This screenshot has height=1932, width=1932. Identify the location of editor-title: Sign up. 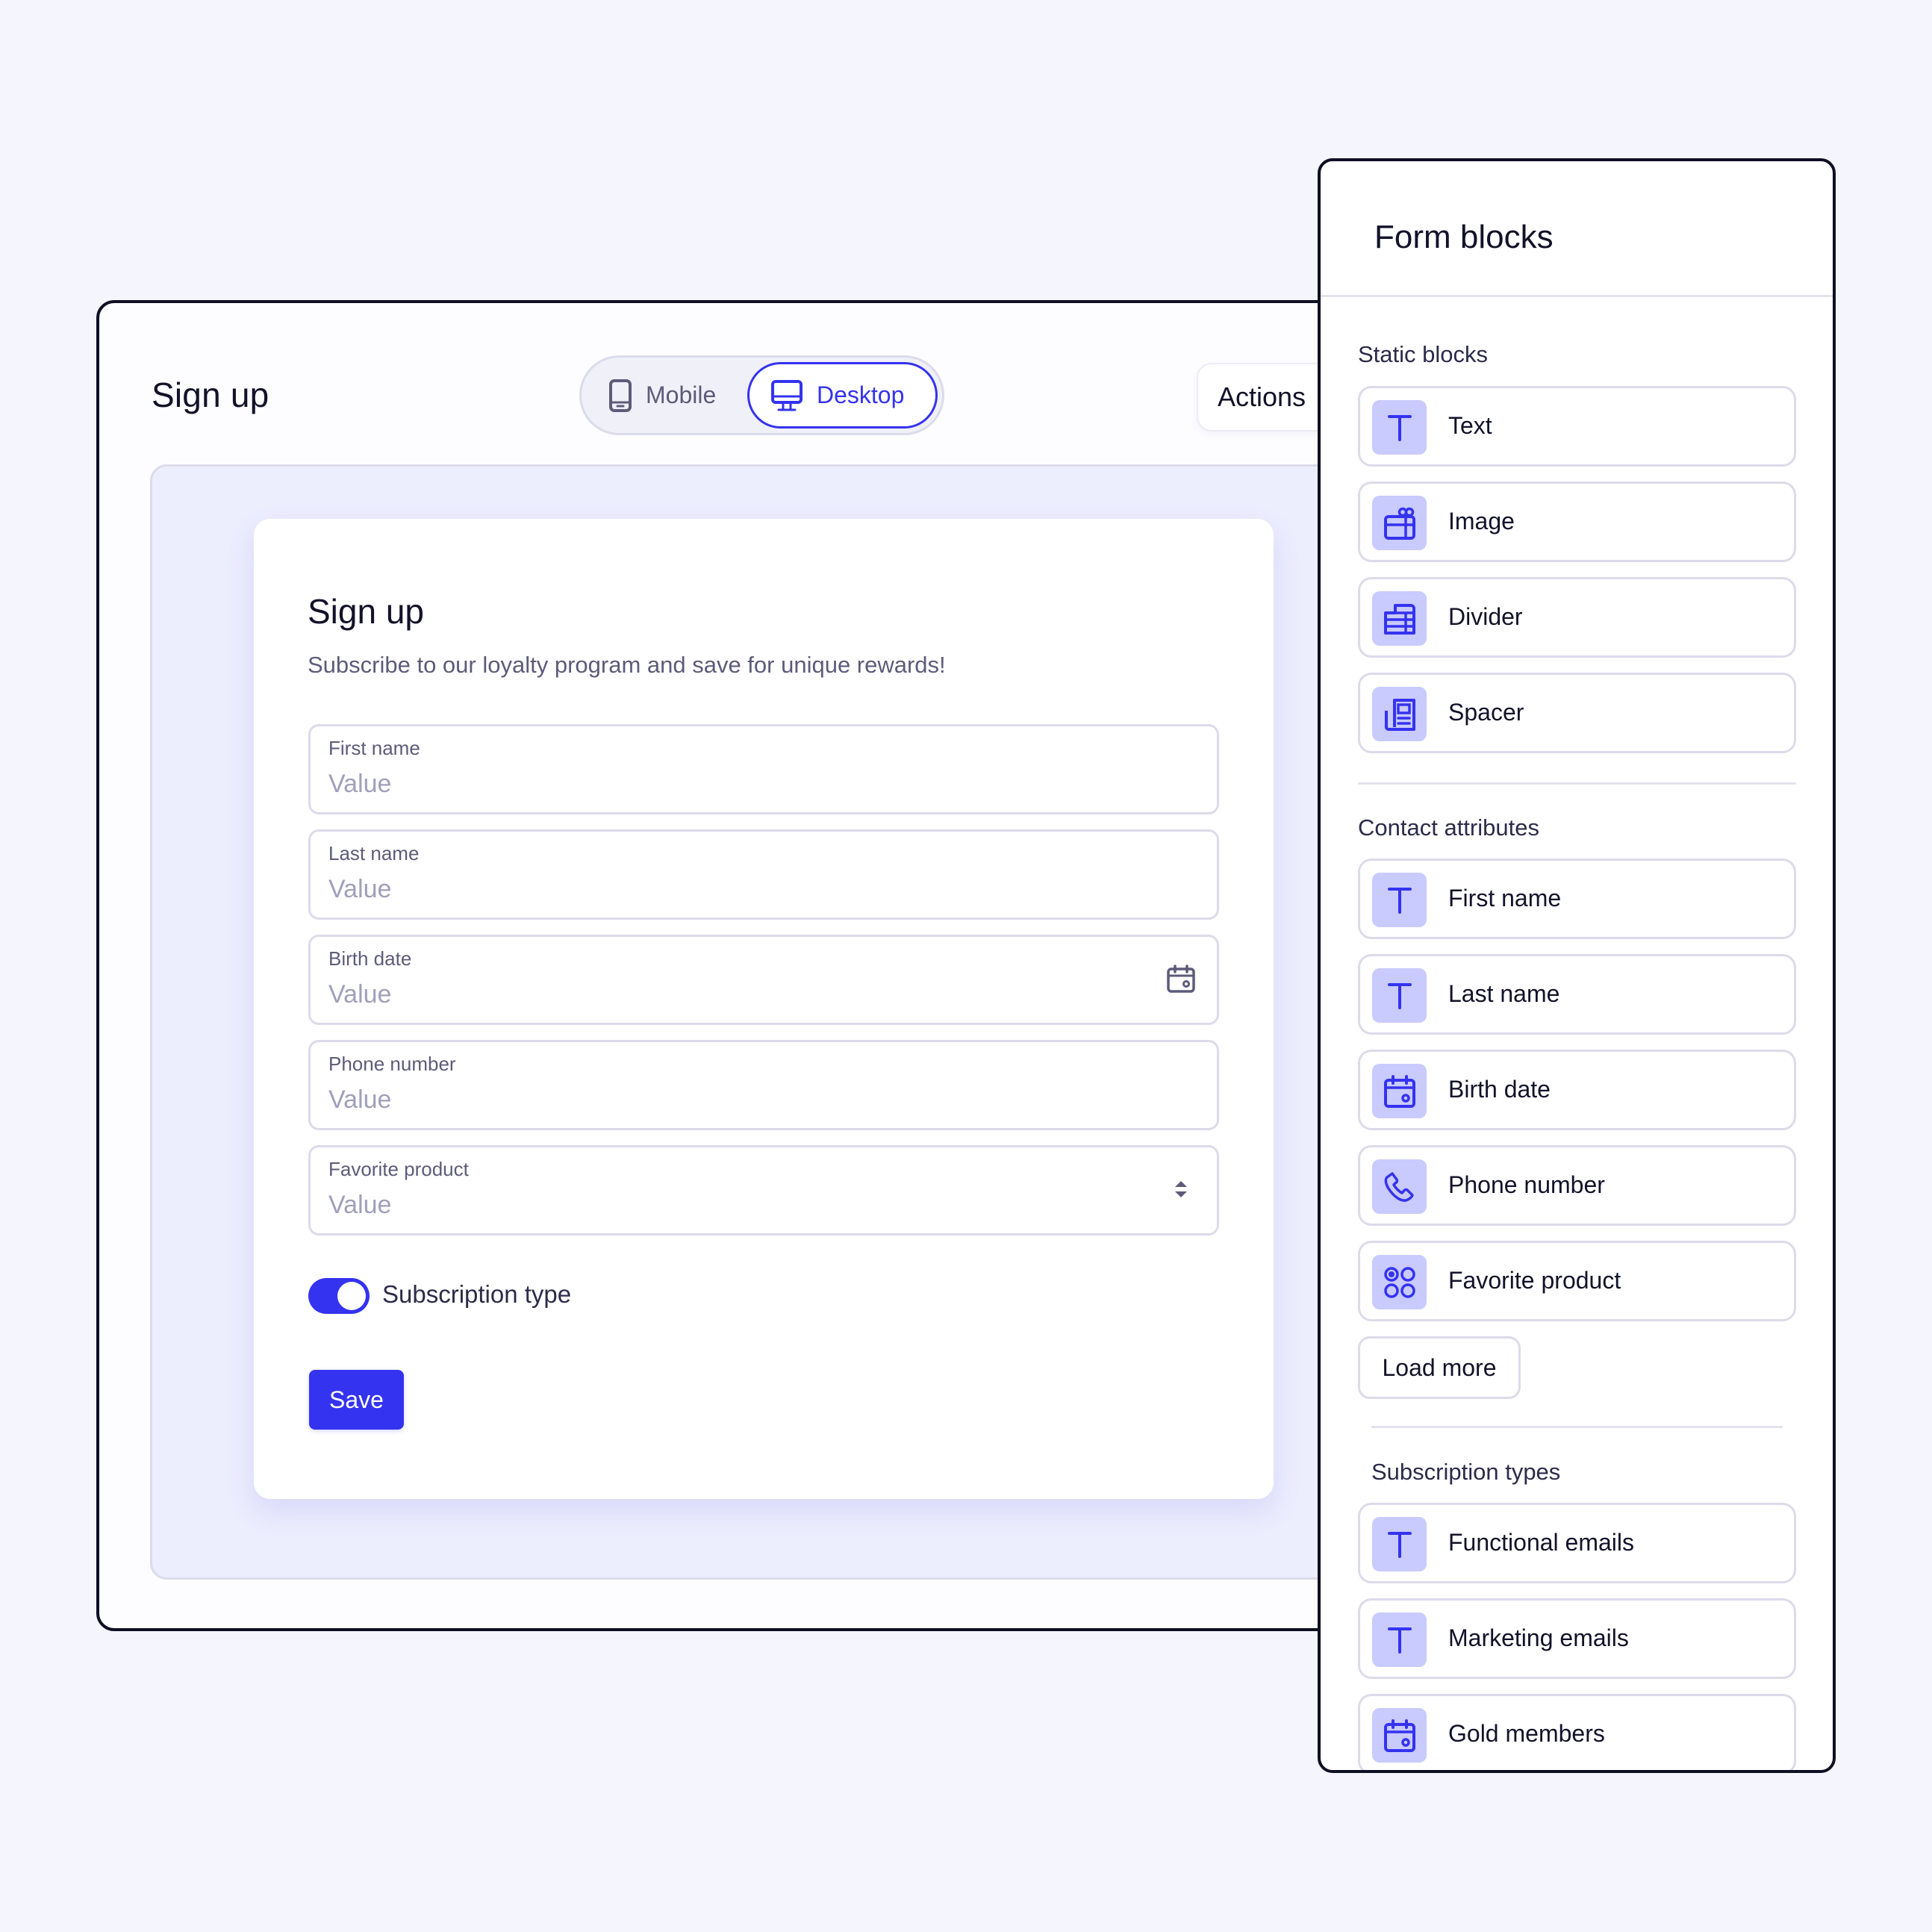
(211, 395).